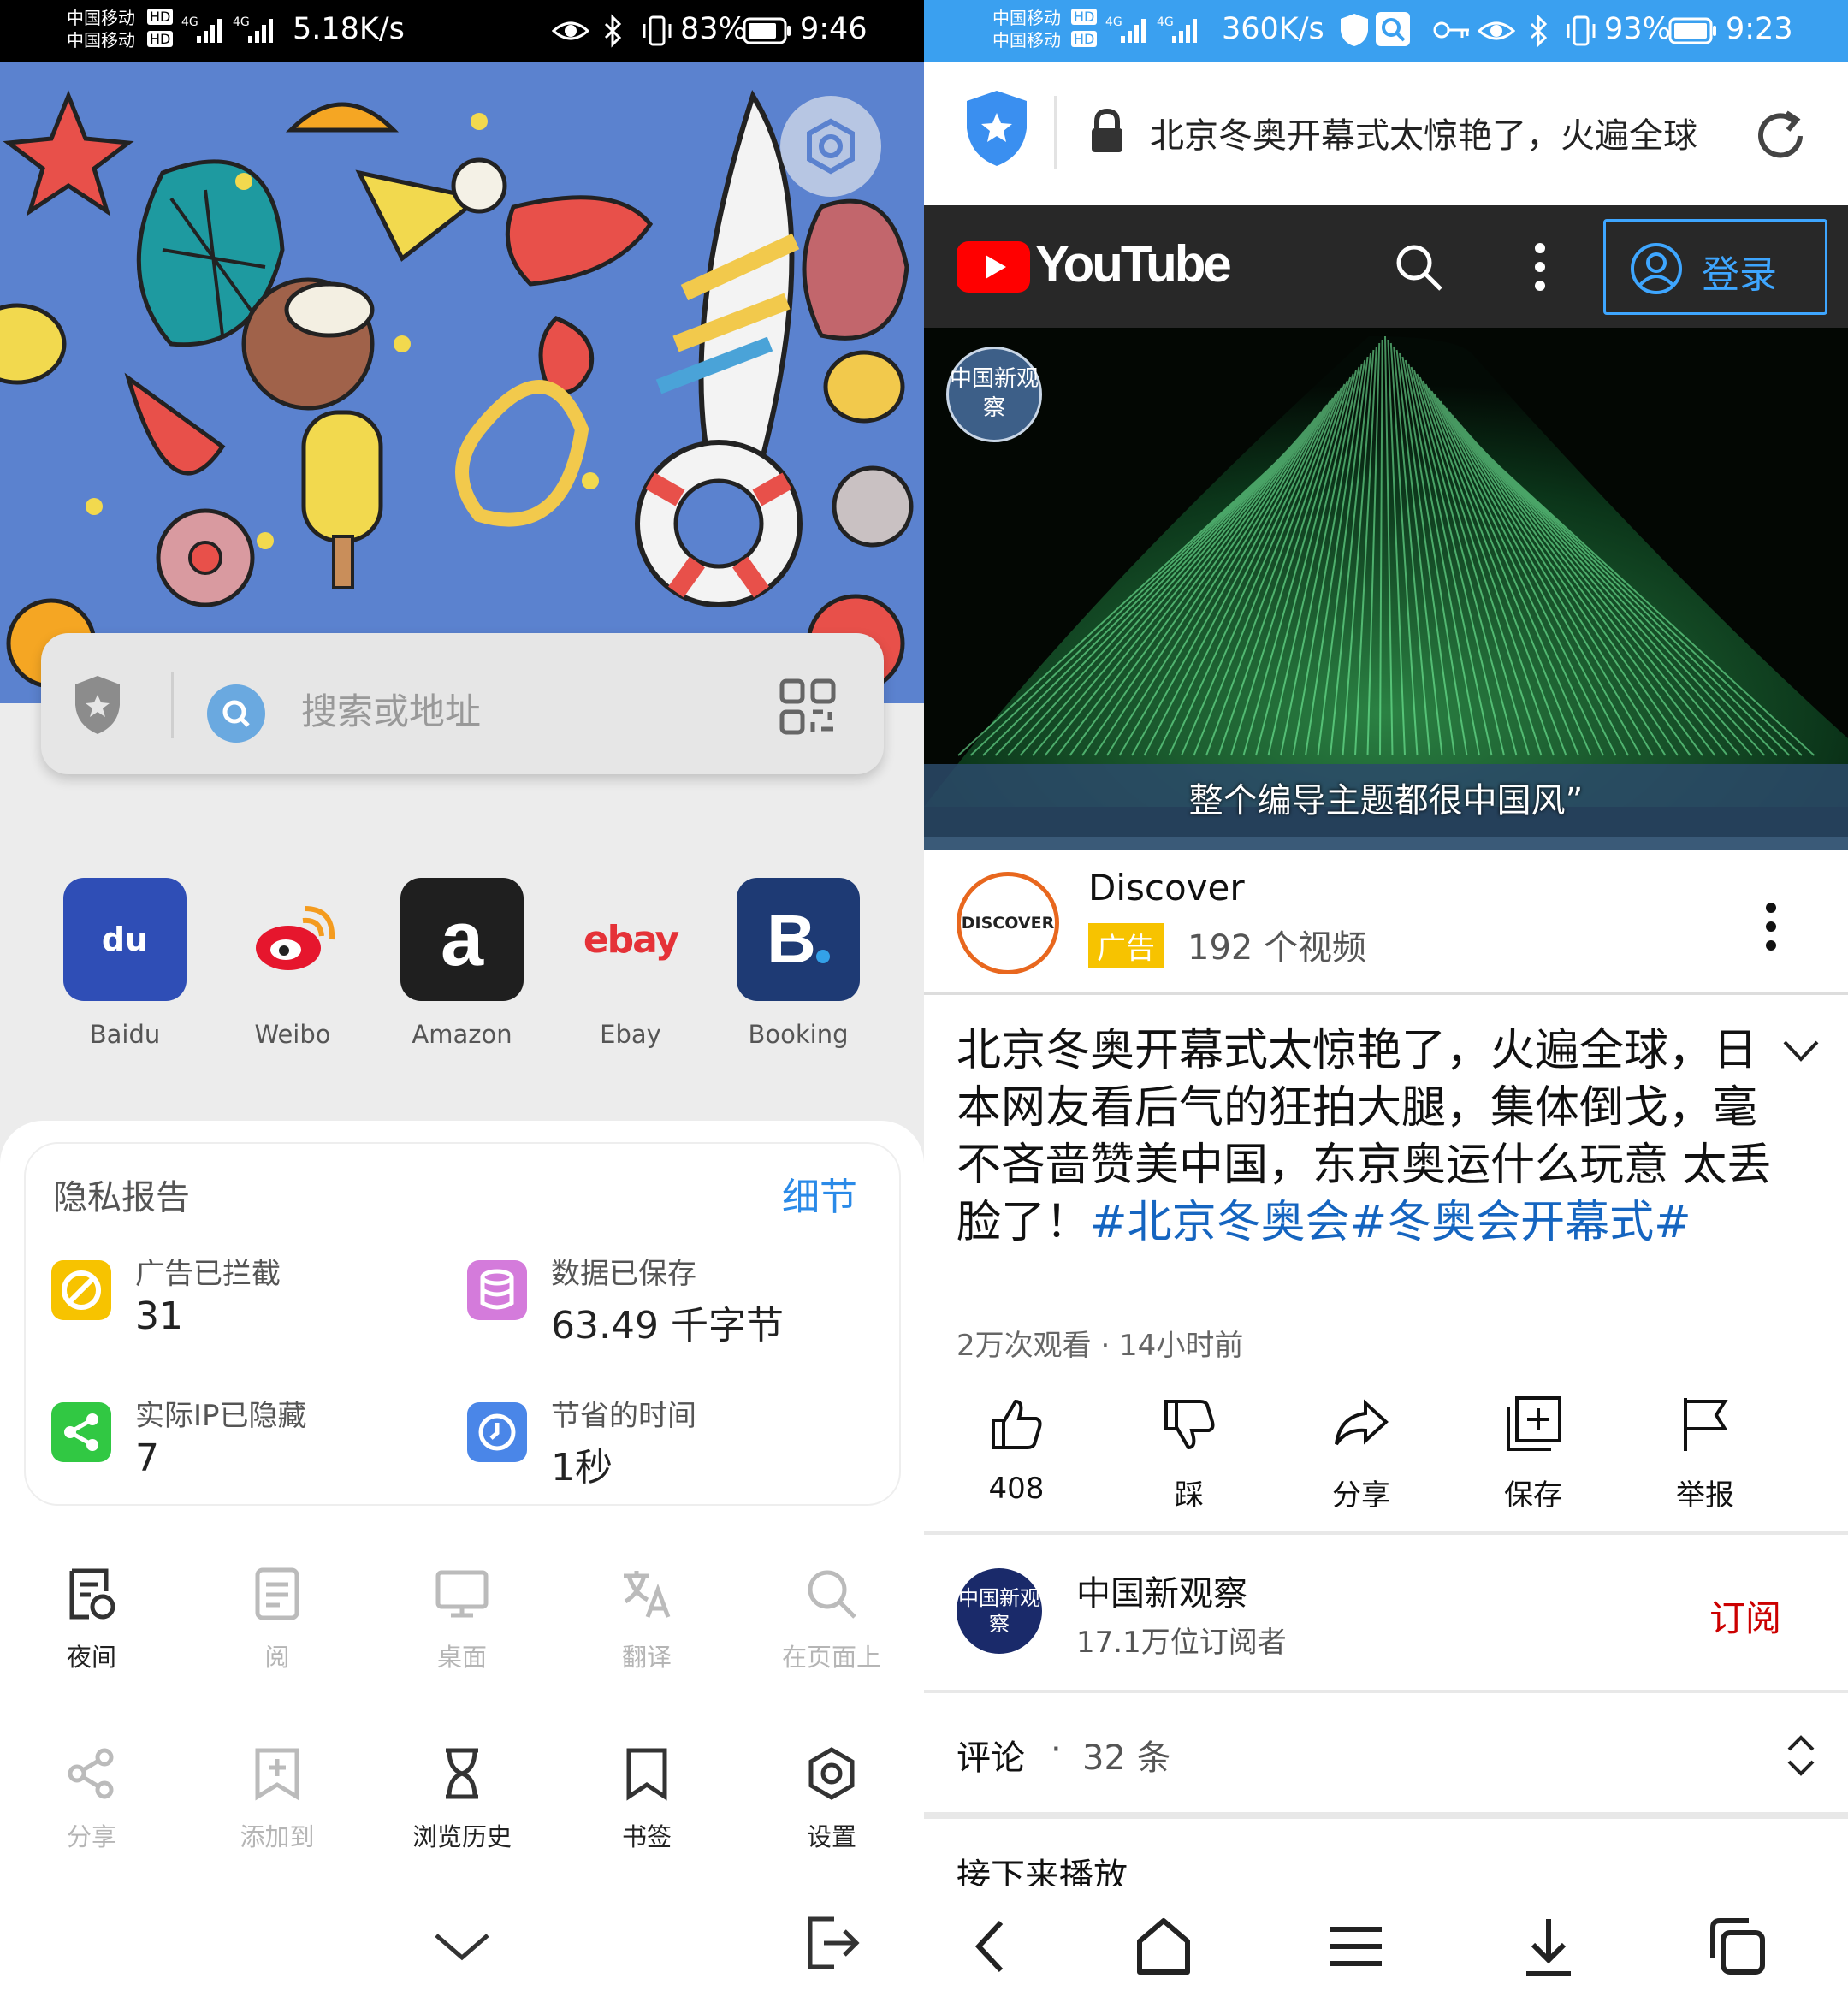 The height and width of the screenshot is (2002, 1848). Describe the element at coordinates (1356, 1946) in the screenshot. I see `menu-icon` at that location.